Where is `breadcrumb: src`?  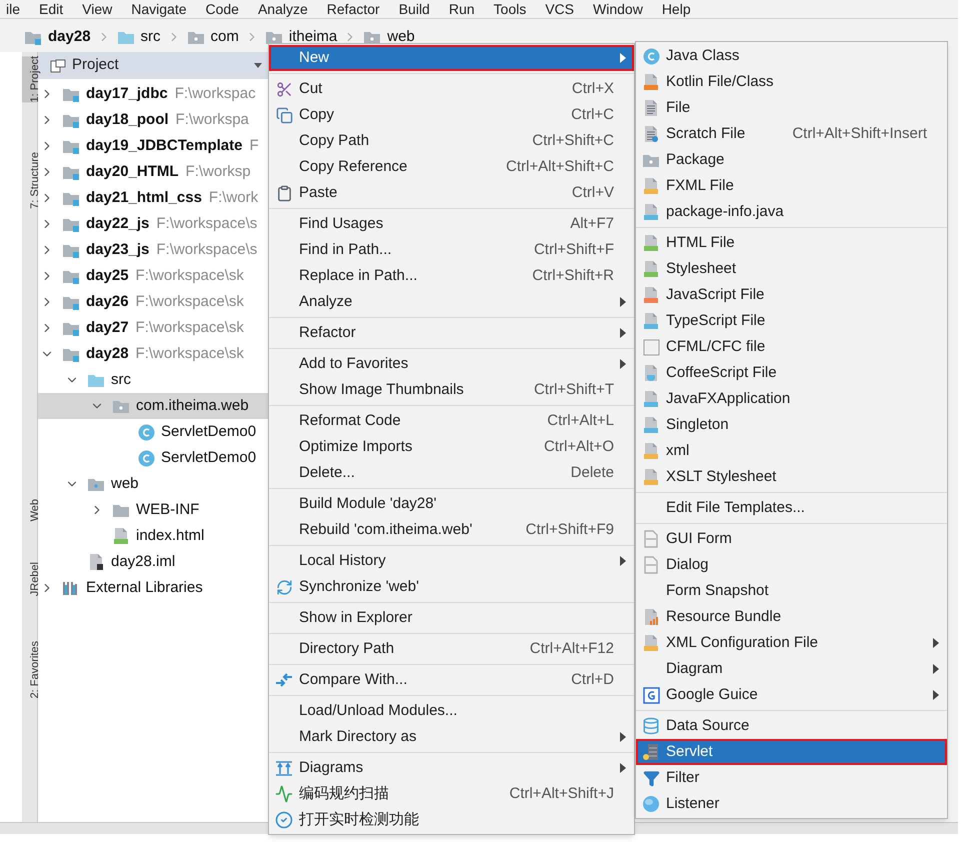
breadcrumb: src is located at coordinates (150, 37).